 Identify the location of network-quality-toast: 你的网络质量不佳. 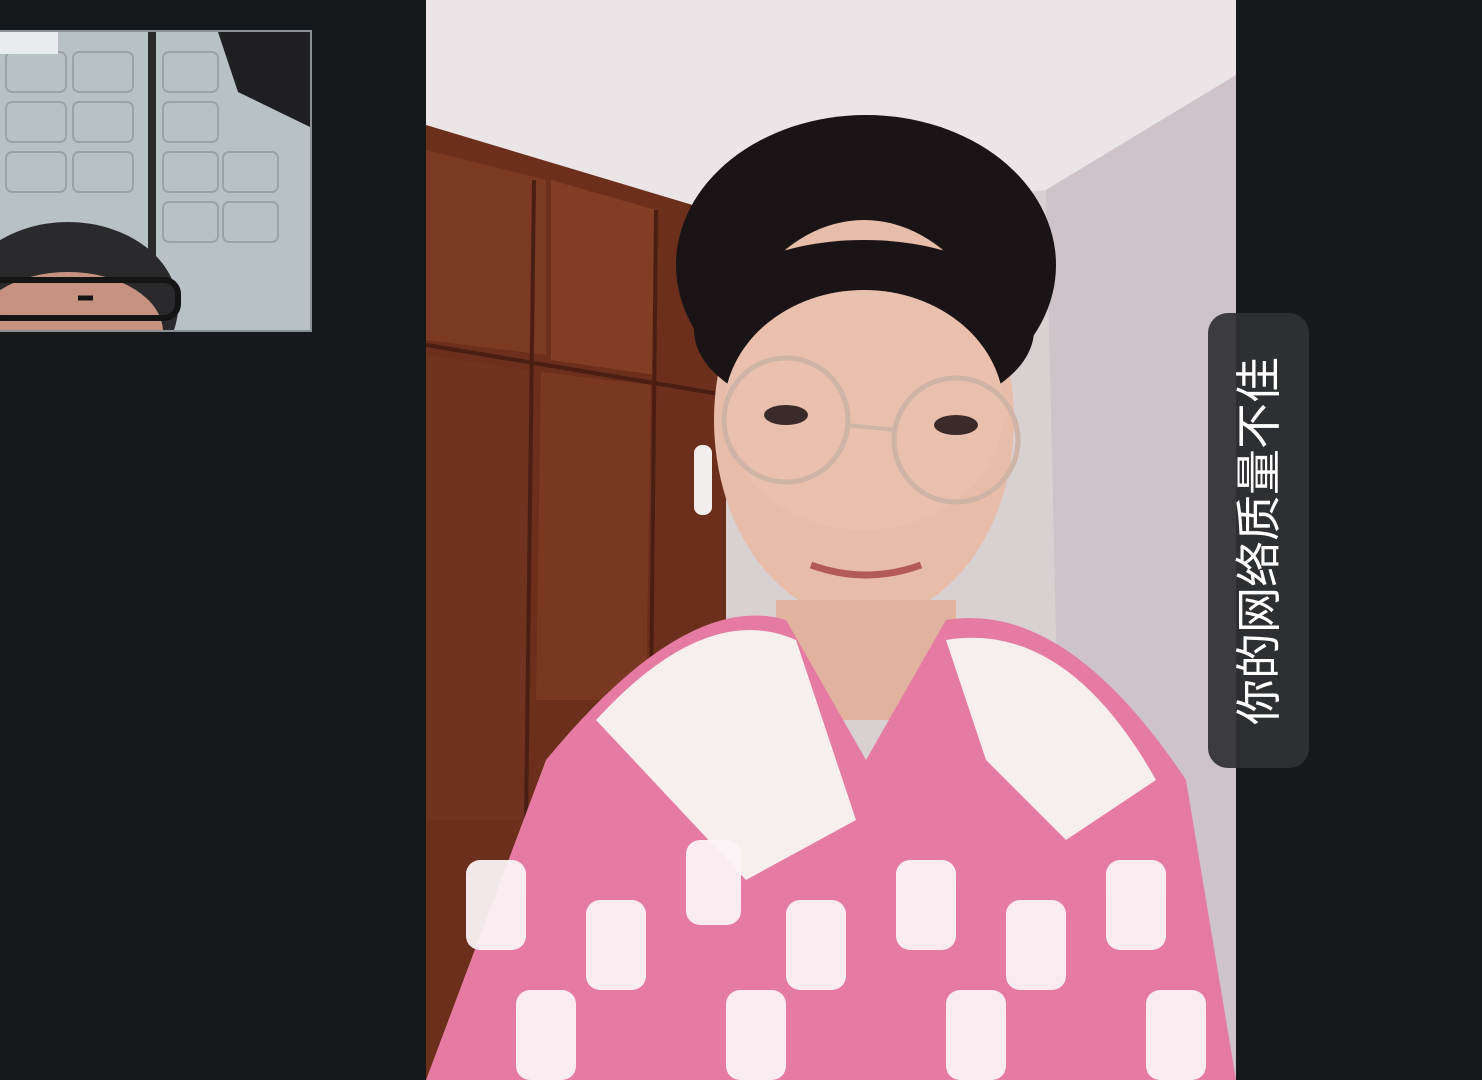
(1258, 540).